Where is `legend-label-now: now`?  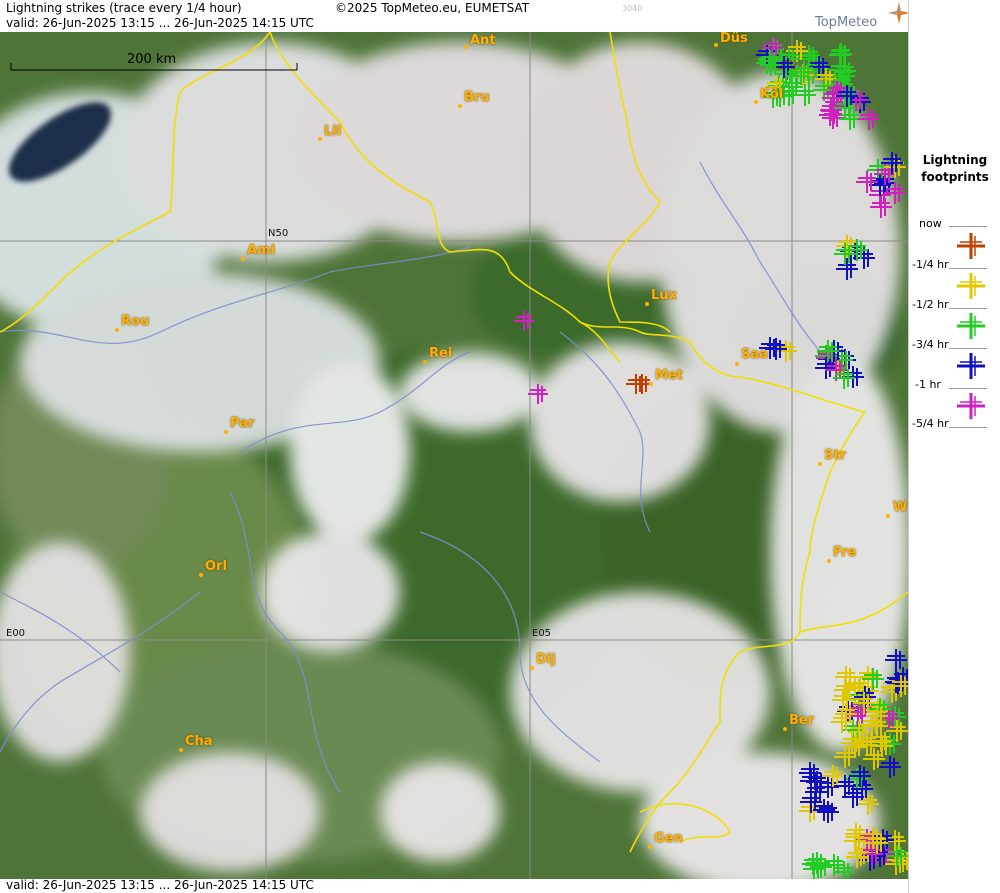 legend-label-now: now is located at coordinates (930, 223).